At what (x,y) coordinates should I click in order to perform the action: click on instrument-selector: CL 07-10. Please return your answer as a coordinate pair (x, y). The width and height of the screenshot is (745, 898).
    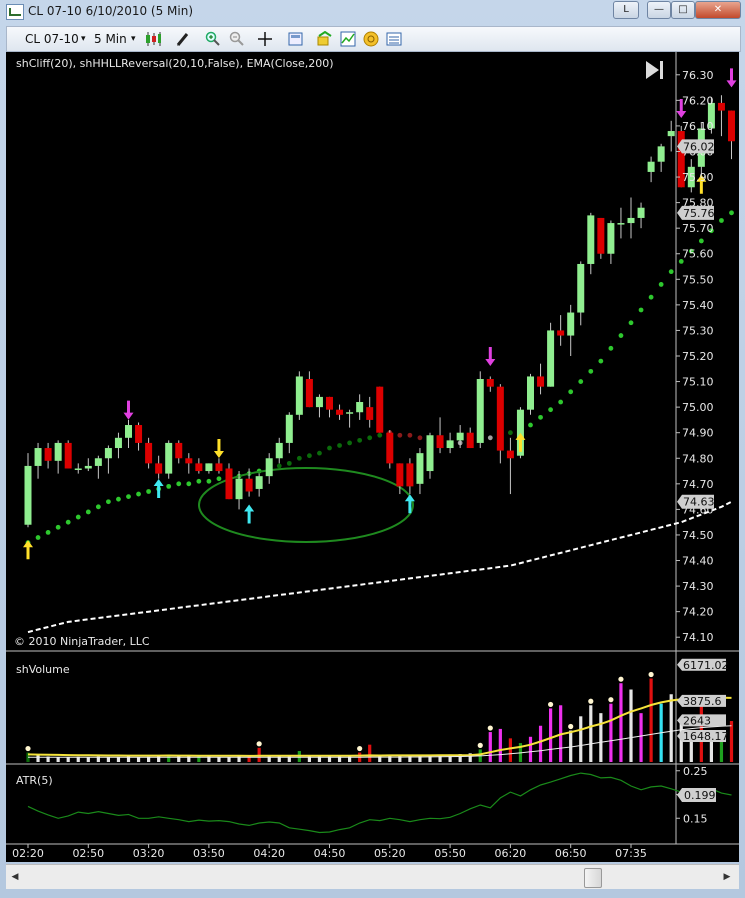
    Looking at the image, I should click on (52, 39).